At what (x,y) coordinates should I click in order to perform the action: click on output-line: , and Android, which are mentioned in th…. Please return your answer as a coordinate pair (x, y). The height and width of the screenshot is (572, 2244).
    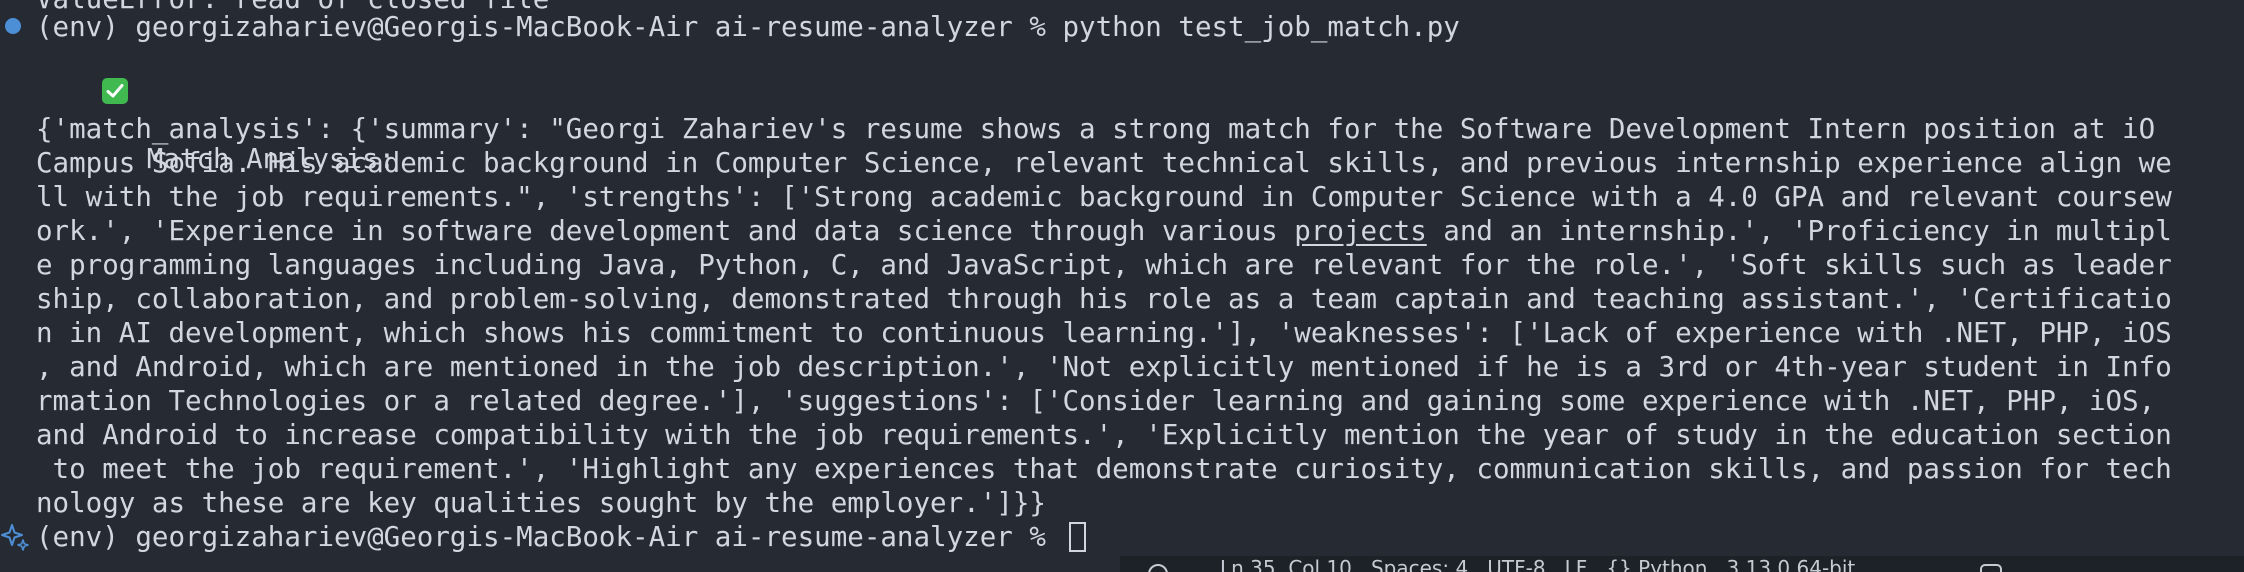
    Looking at the image, I should click on (1104, 367).